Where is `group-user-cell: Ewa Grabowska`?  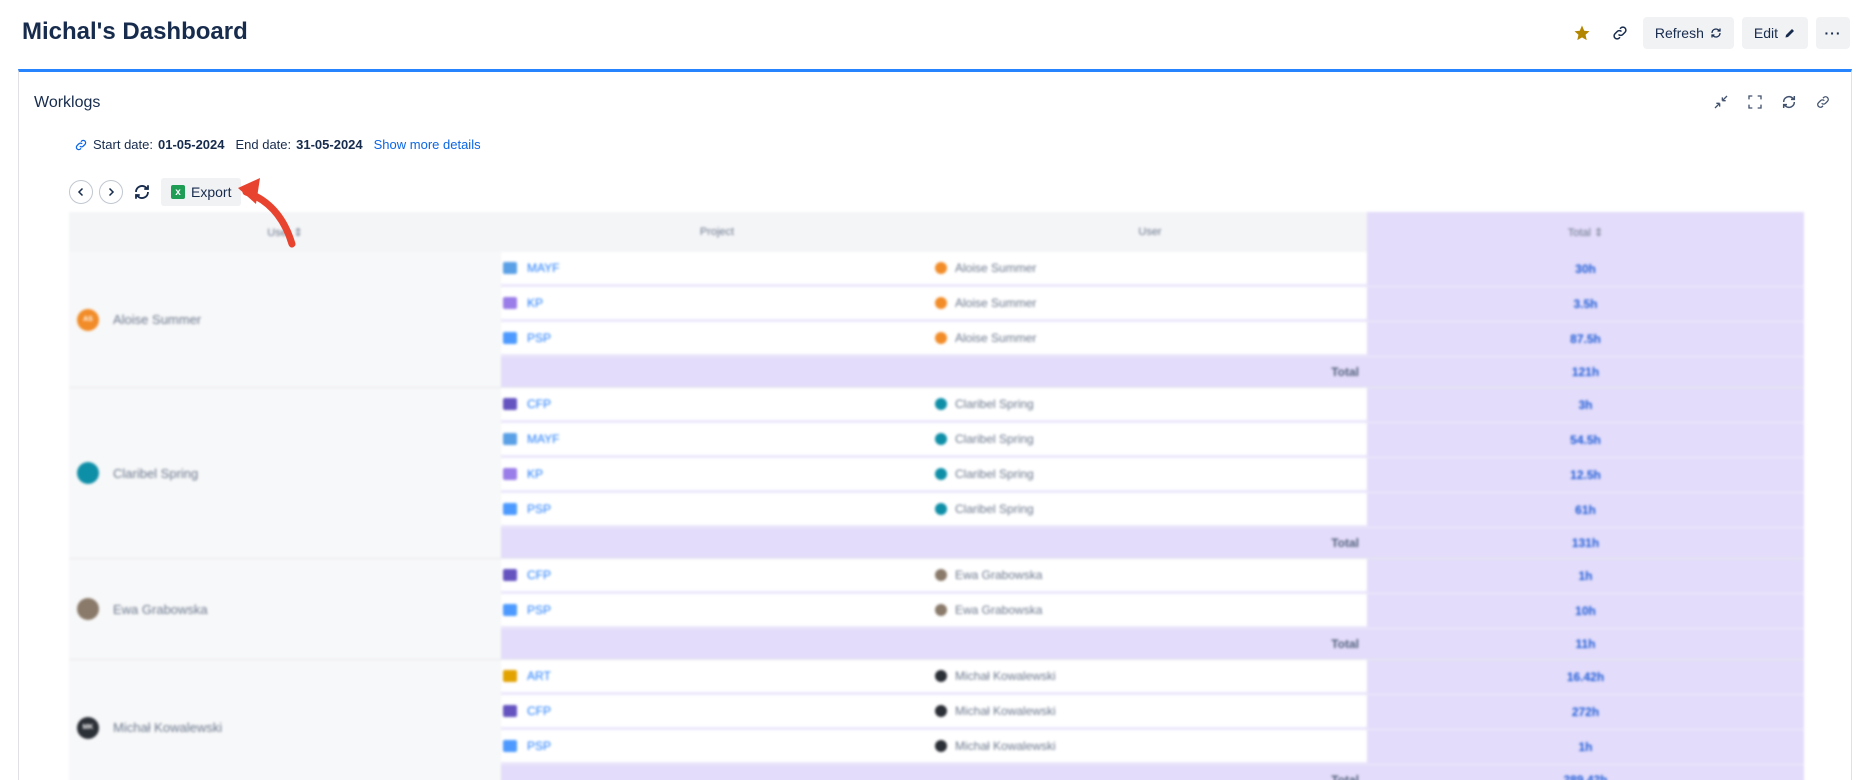 group-user-cell: Ewa Grabowska is located at coordinates (285, 609).